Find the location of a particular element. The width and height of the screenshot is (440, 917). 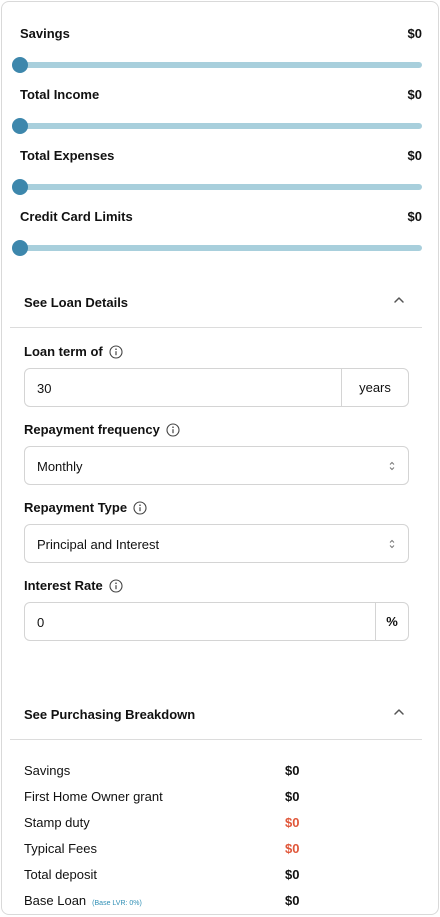

loan-term-suffix: years is located at coordinates (374, 387).